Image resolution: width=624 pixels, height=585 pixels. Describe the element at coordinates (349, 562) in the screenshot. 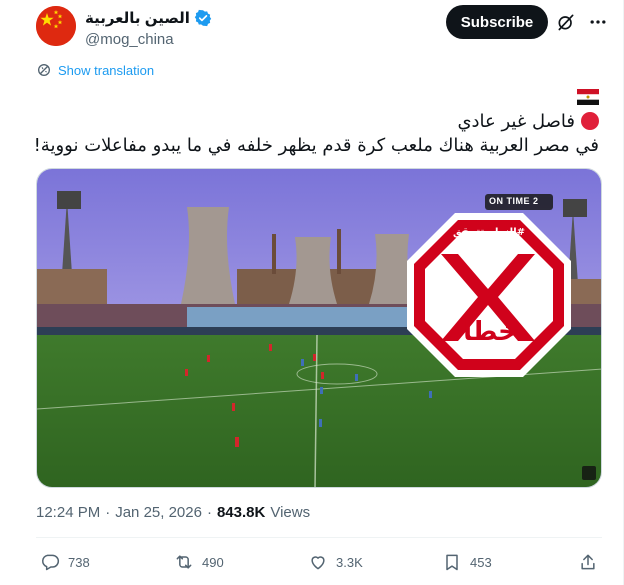

I see `like-count: 3.3K` at that location.